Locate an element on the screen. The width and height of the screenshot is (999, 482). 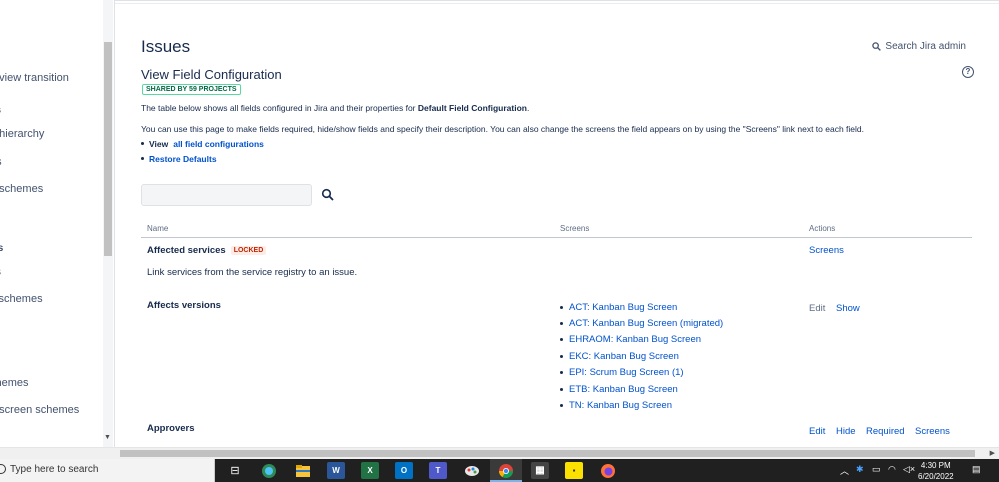
list-item: Restore Defaults is located at coordinates (202, 158).